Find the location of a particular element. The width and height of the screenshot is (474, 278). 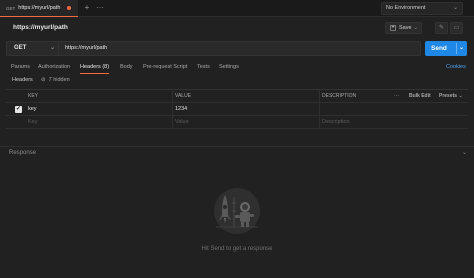

presets-select: Presets ⌄ is located at coordinates (451, 96).